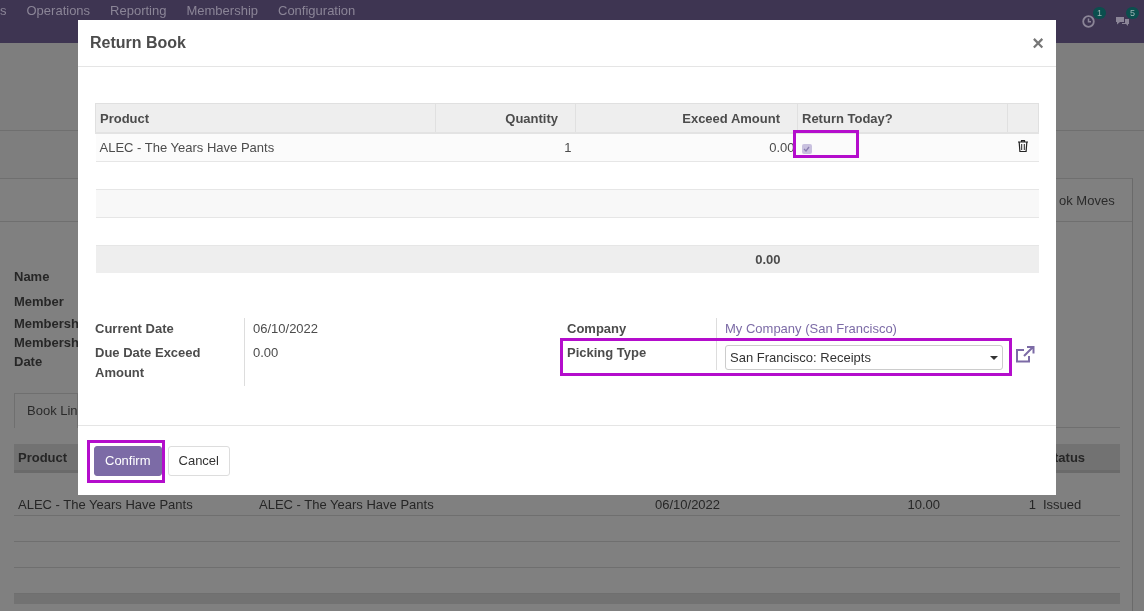 This screenshot has width=1144, height=611. I want to click on total-amount: 0.00, so click(768, 259).